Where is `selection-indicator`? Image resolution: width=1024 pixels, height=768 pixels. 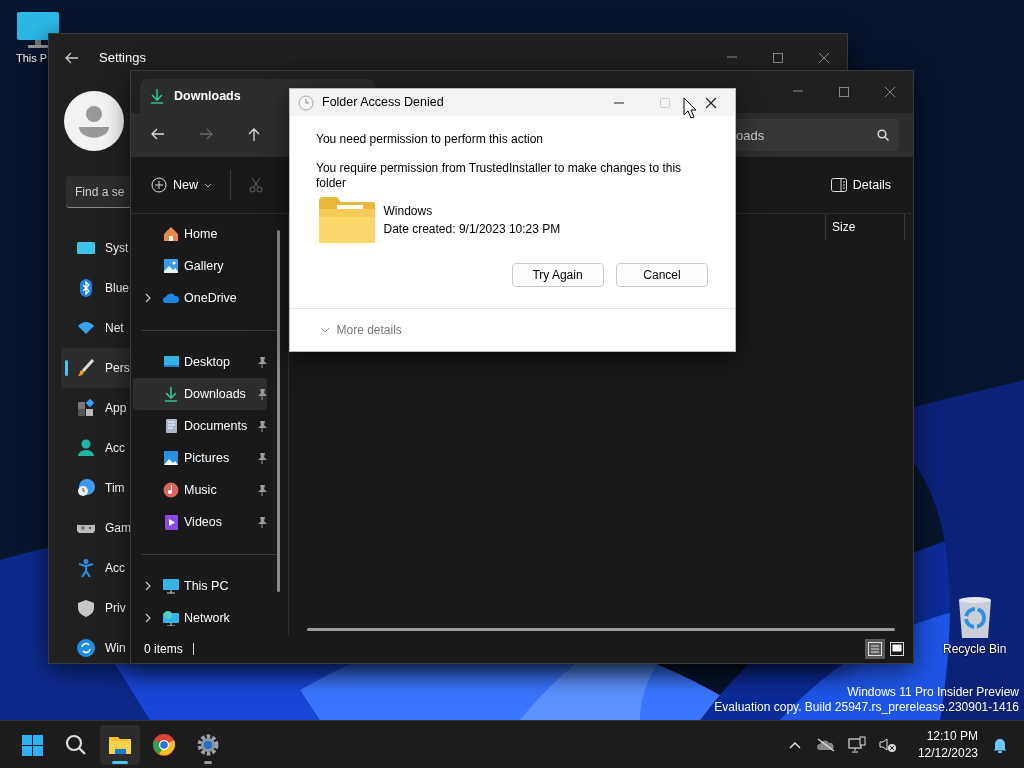 selection-indicator is located at coordinates (66, 368).